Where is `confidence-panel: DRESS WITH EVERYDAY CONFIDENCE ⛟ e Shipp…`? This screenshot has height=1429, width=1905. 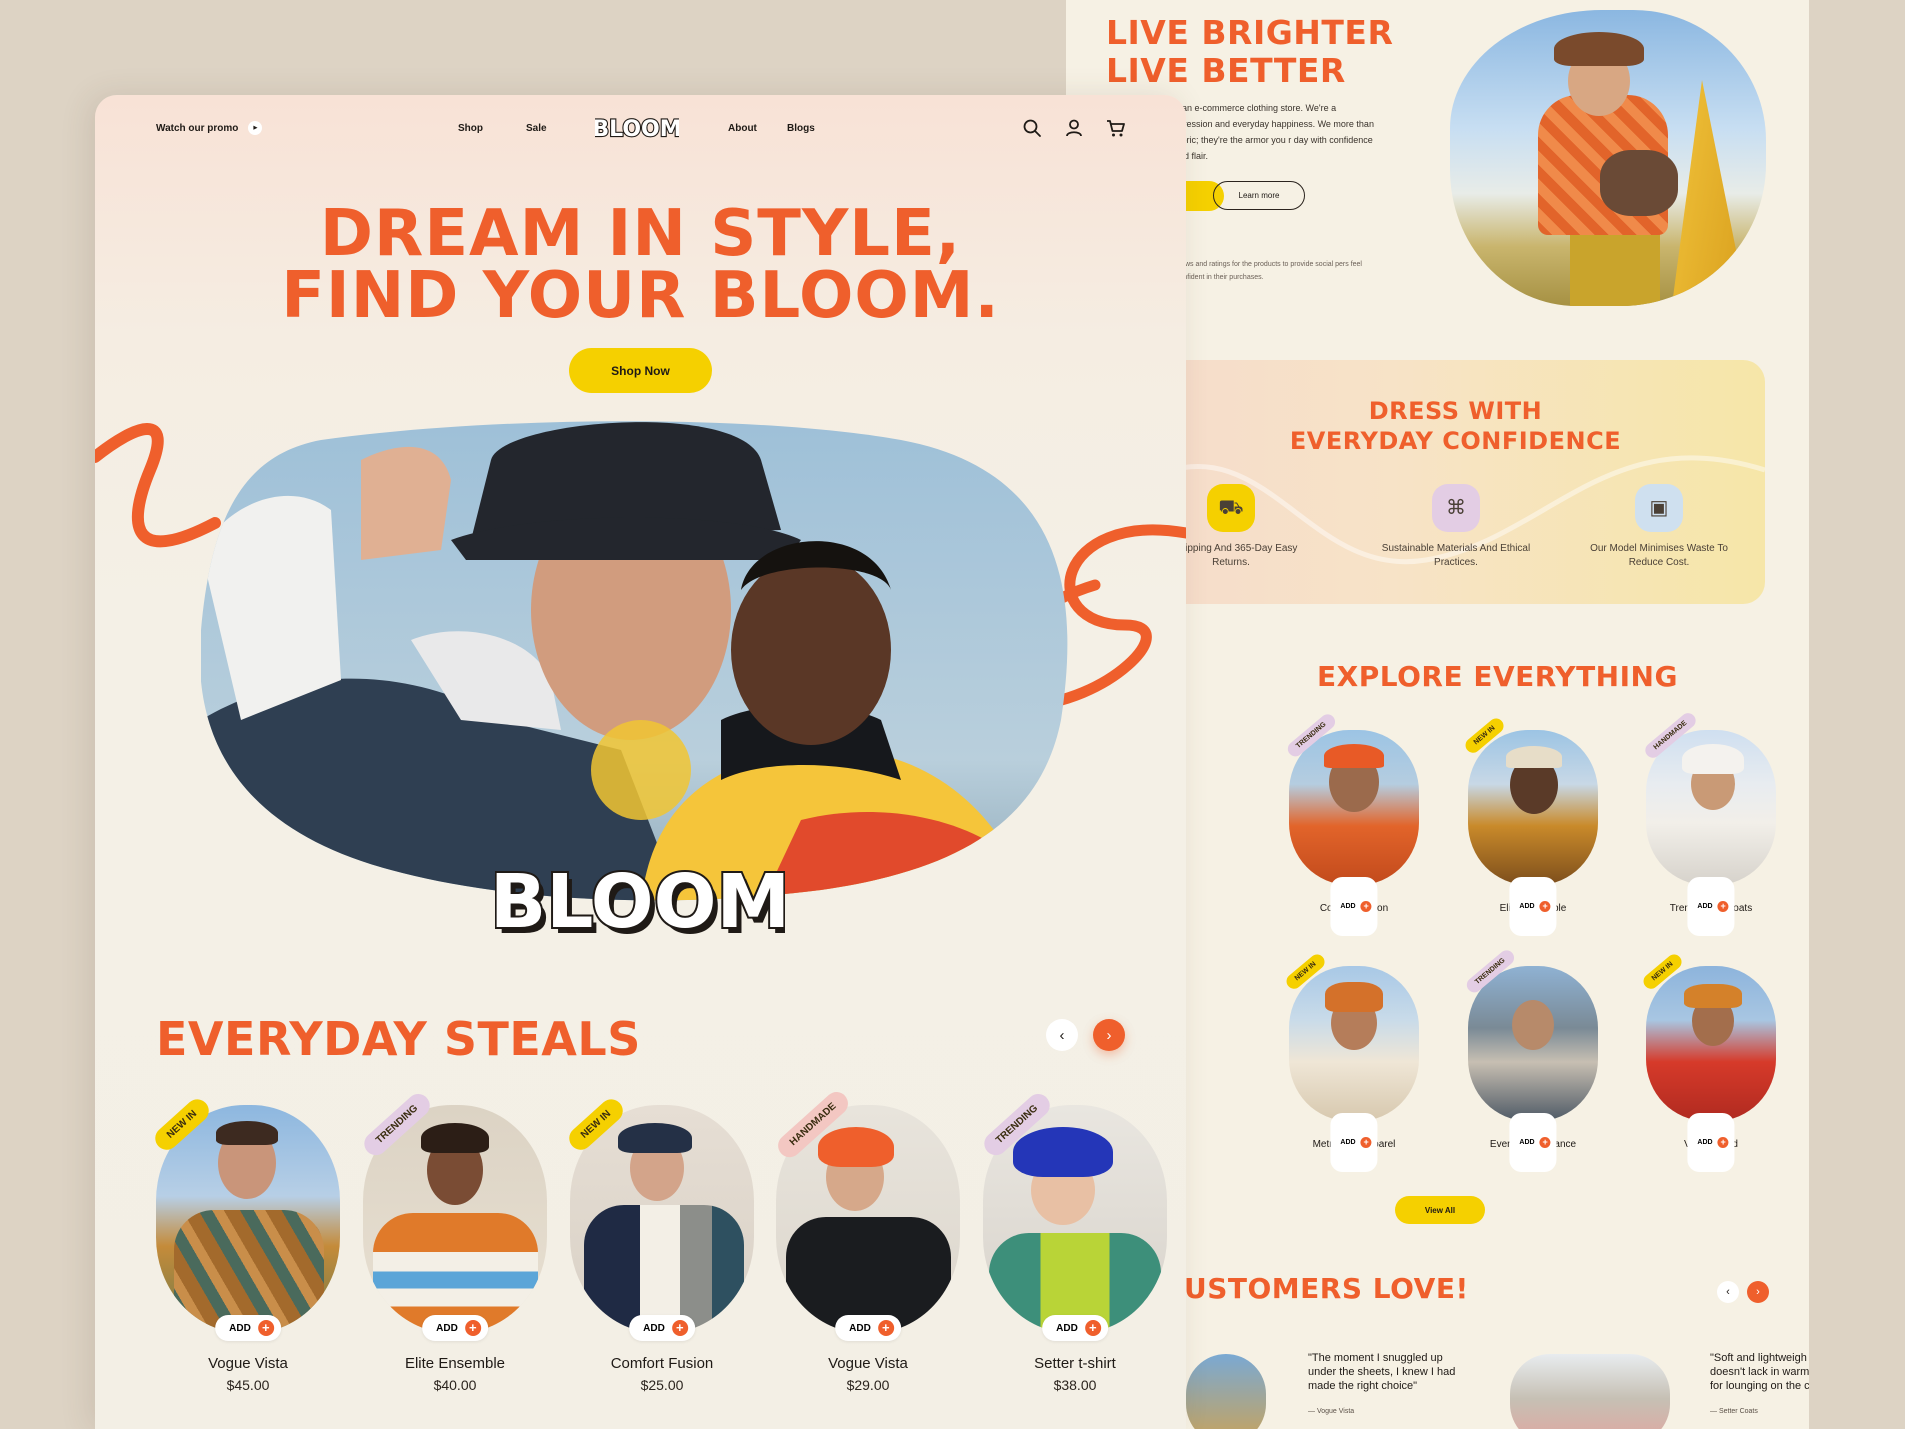
confidence-panel: DRESS WITH EVERYDAY CONFIDENCE ⛟ e Shipp… is located at coordinates (1455, 482).